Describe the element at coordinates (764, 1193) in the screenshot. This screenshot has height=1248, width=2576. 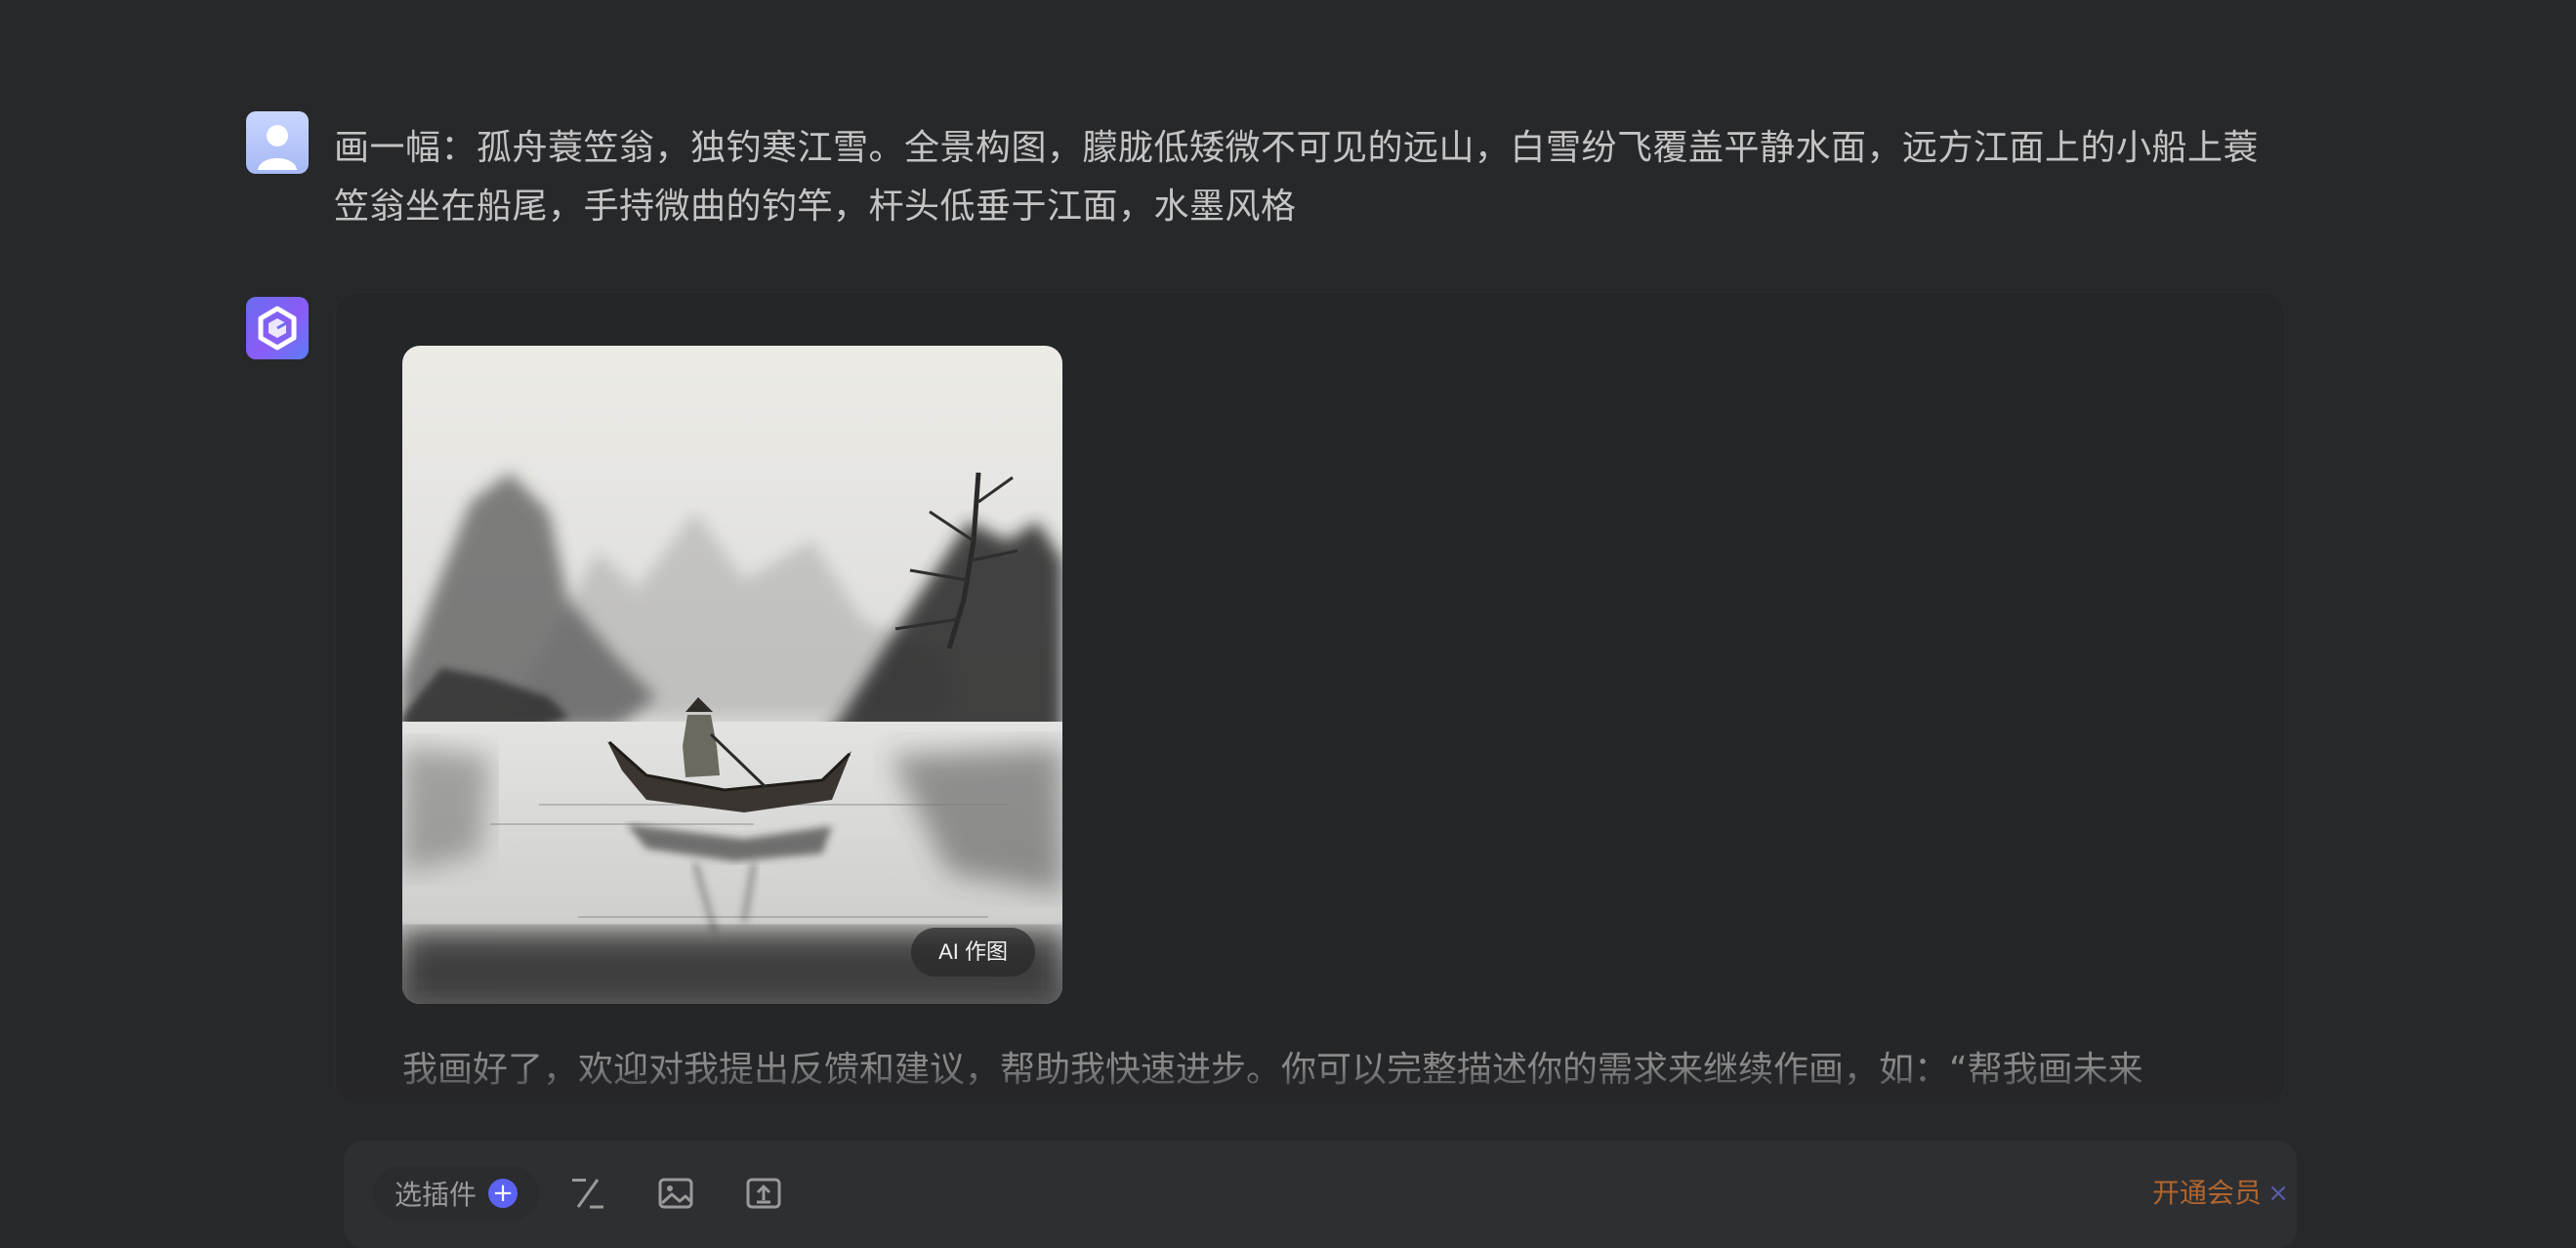
I see `upload-icon` at that location.